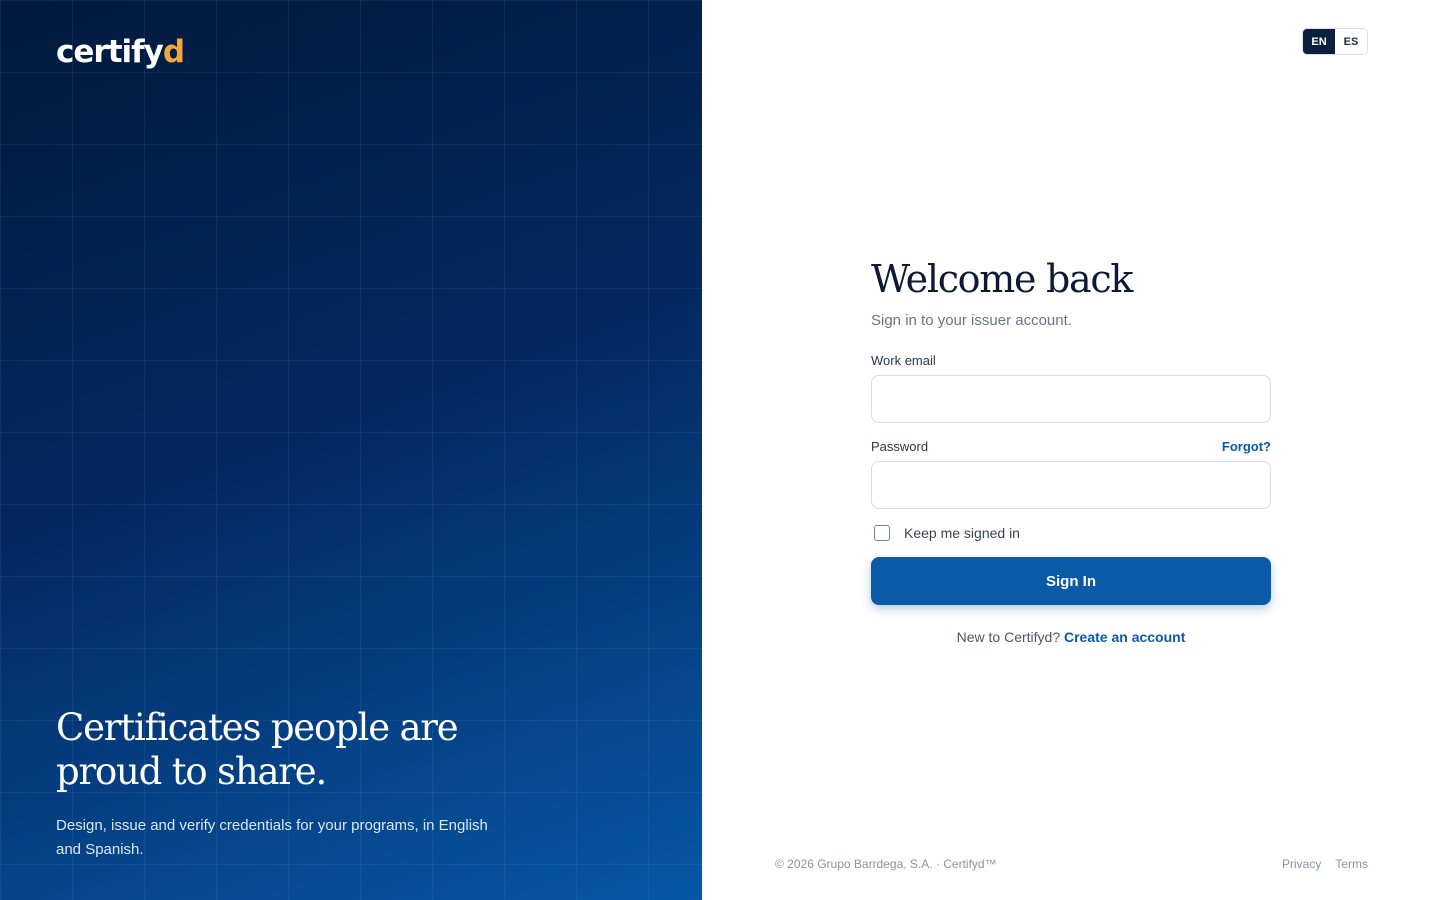 The image size is (1440, 900). Describe the element at coordinates (1002, 279) in the screenshot. I see `page-title: Welcome back` at that location.